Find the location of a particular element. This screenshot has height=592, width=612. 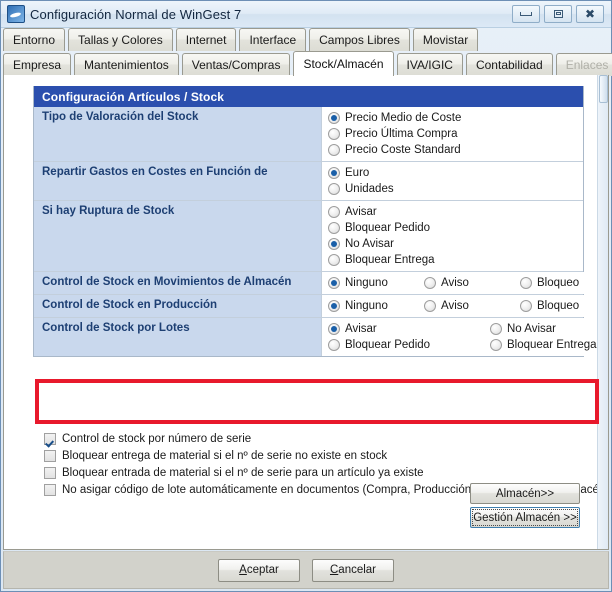

maximize-icon is located at coordinates (558, 14).